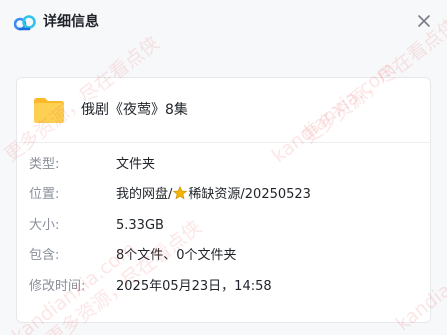 This screenshot has height=335, width=447. What do you see at coordinates (144, 194) in the screenshot?
I see `location-prefix: 我的网盘/` at bounding box center [144, 194].